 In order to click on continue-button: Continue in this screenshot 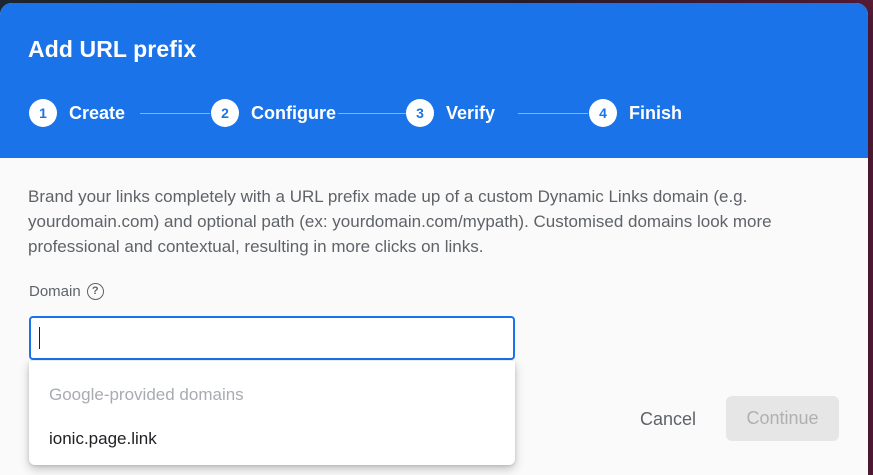, I will do `click(782, 418)`.